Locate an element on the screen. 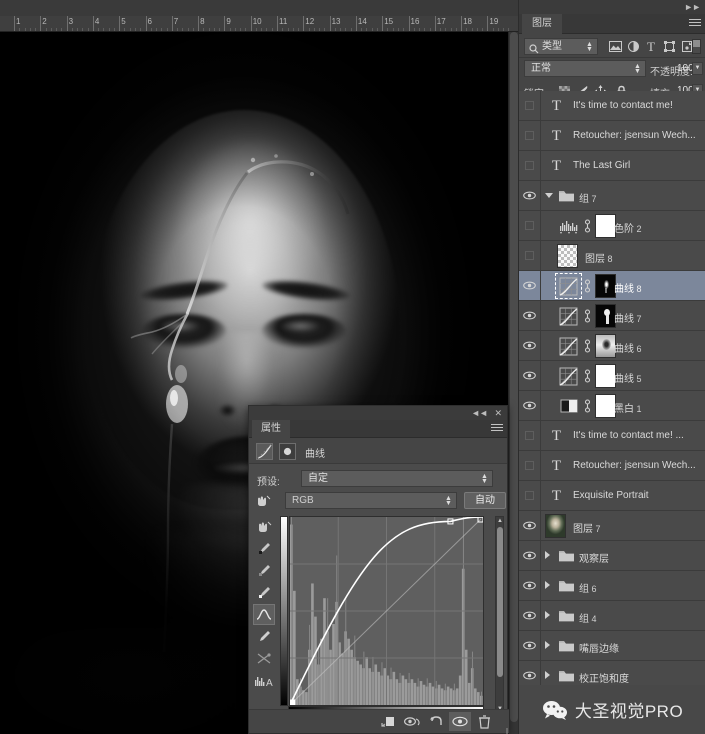 The width and height of the screenshot is (705, 734). layer-row: 图层 8 is located at coordinates (612, 256).